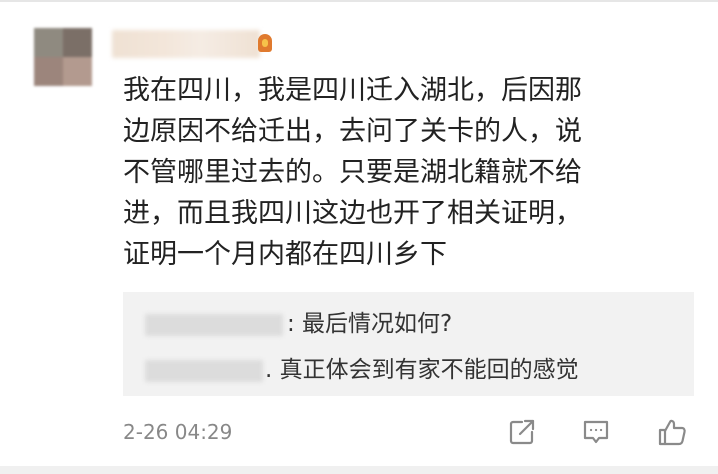  I want to click on reply-text: : 最后情况如何?, so click(370, 324).